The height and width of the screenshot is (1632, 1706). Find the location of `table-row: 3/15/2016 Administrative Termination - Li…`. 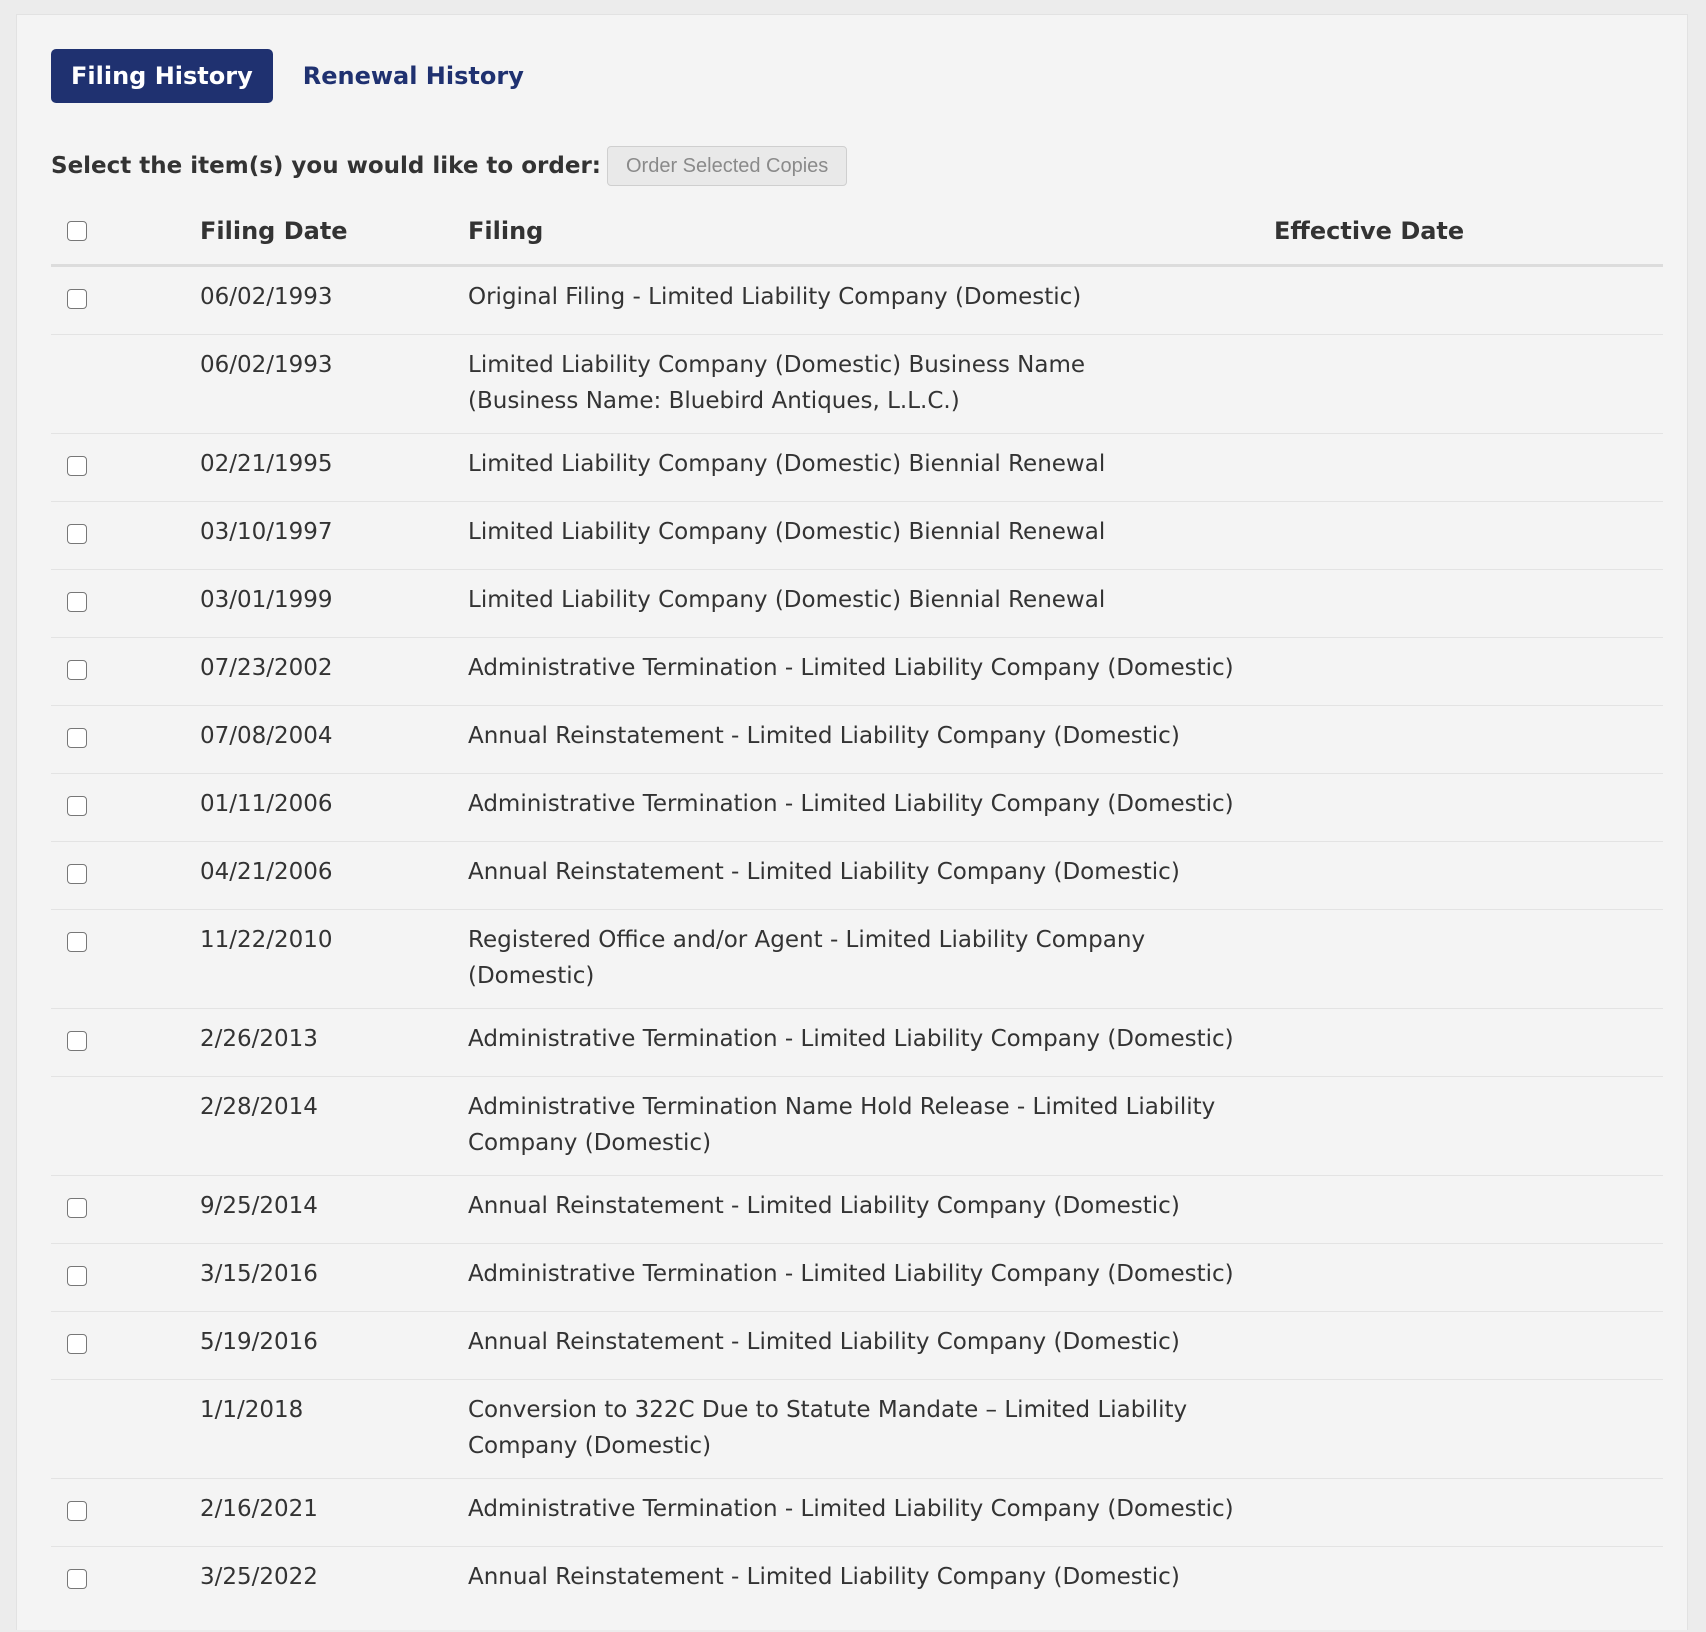

table-row: 3/15/2016 Administrative Termination - Li… is located at coordinates (857, 1277).